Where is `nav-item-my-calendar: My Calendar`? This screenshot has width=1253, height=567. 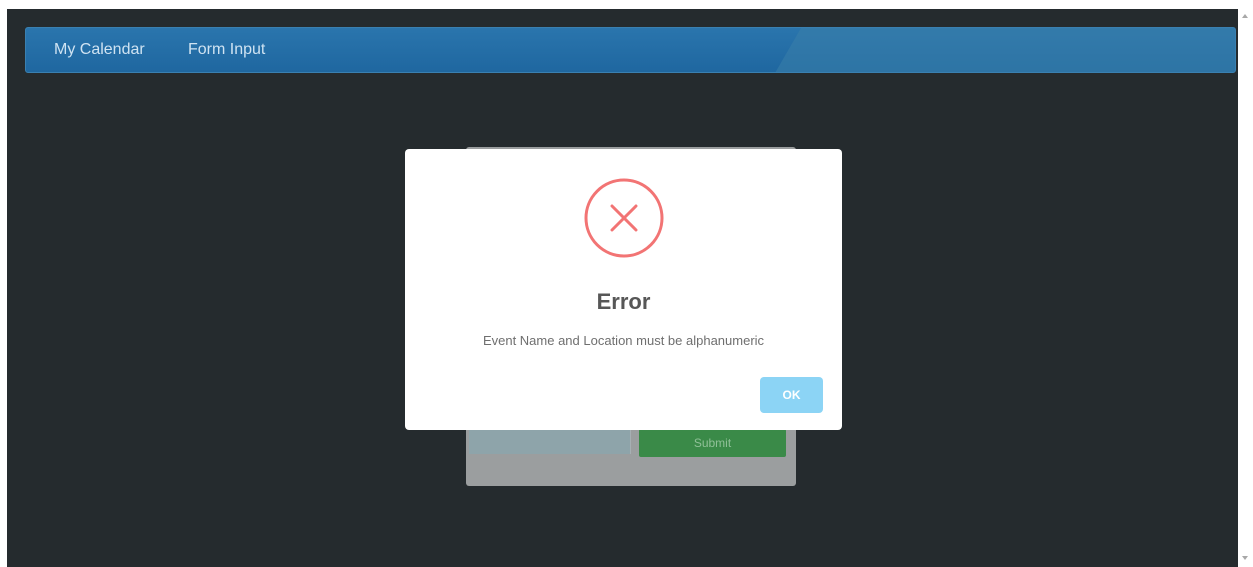 nav-item-my-calendar: My Calendar is located at coordinates (99, 50).